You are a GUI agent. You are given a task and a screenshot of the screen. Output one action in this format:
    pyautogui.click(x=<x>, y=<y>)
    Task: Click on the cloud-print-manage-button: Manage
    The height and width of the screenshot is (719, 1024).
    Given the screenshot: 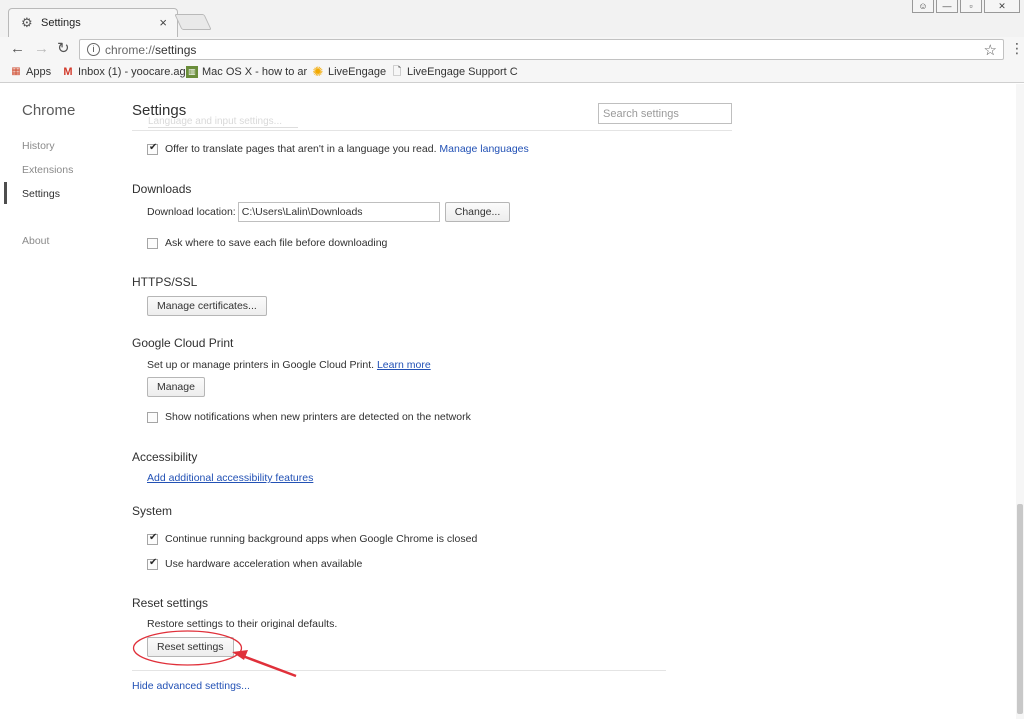 What is the action you would take?
    pyautogui.click(x=176, y=387)
    